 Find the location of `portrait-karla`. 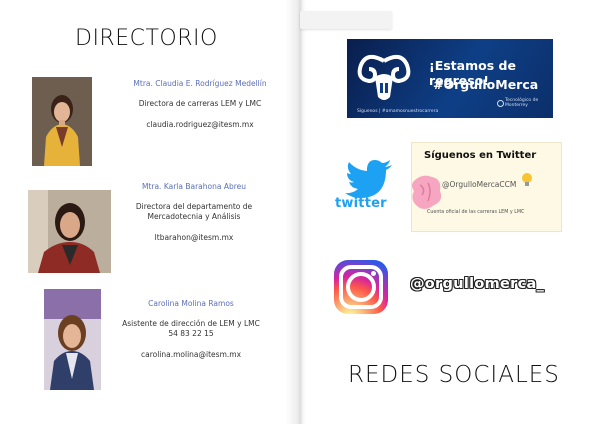

portrait-karla is located at coordinates (69, 231).